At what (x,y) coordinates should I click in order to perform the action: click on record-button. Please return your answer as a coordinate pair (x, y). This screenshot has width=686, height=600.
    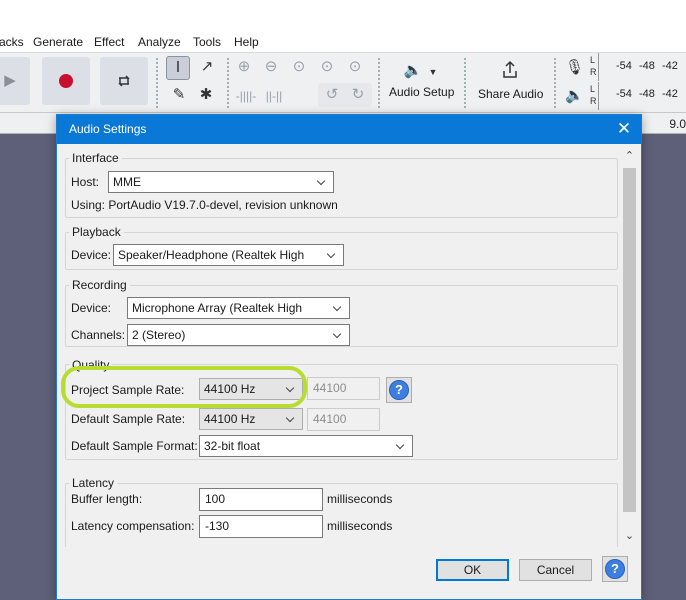
    Looking at the image, I should click on (66, 81).